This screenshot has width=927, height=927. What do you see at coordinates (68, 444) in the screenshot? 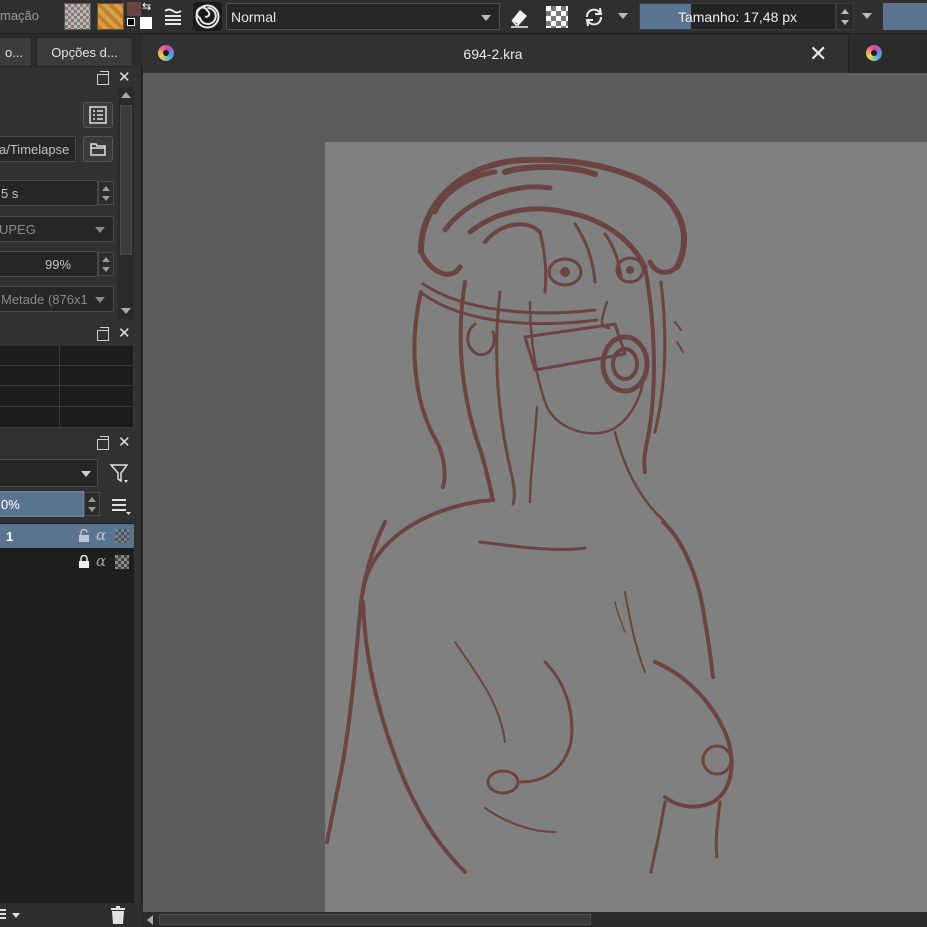
I see `layers-panel-title: ✕` at bounding box center [68, 444].